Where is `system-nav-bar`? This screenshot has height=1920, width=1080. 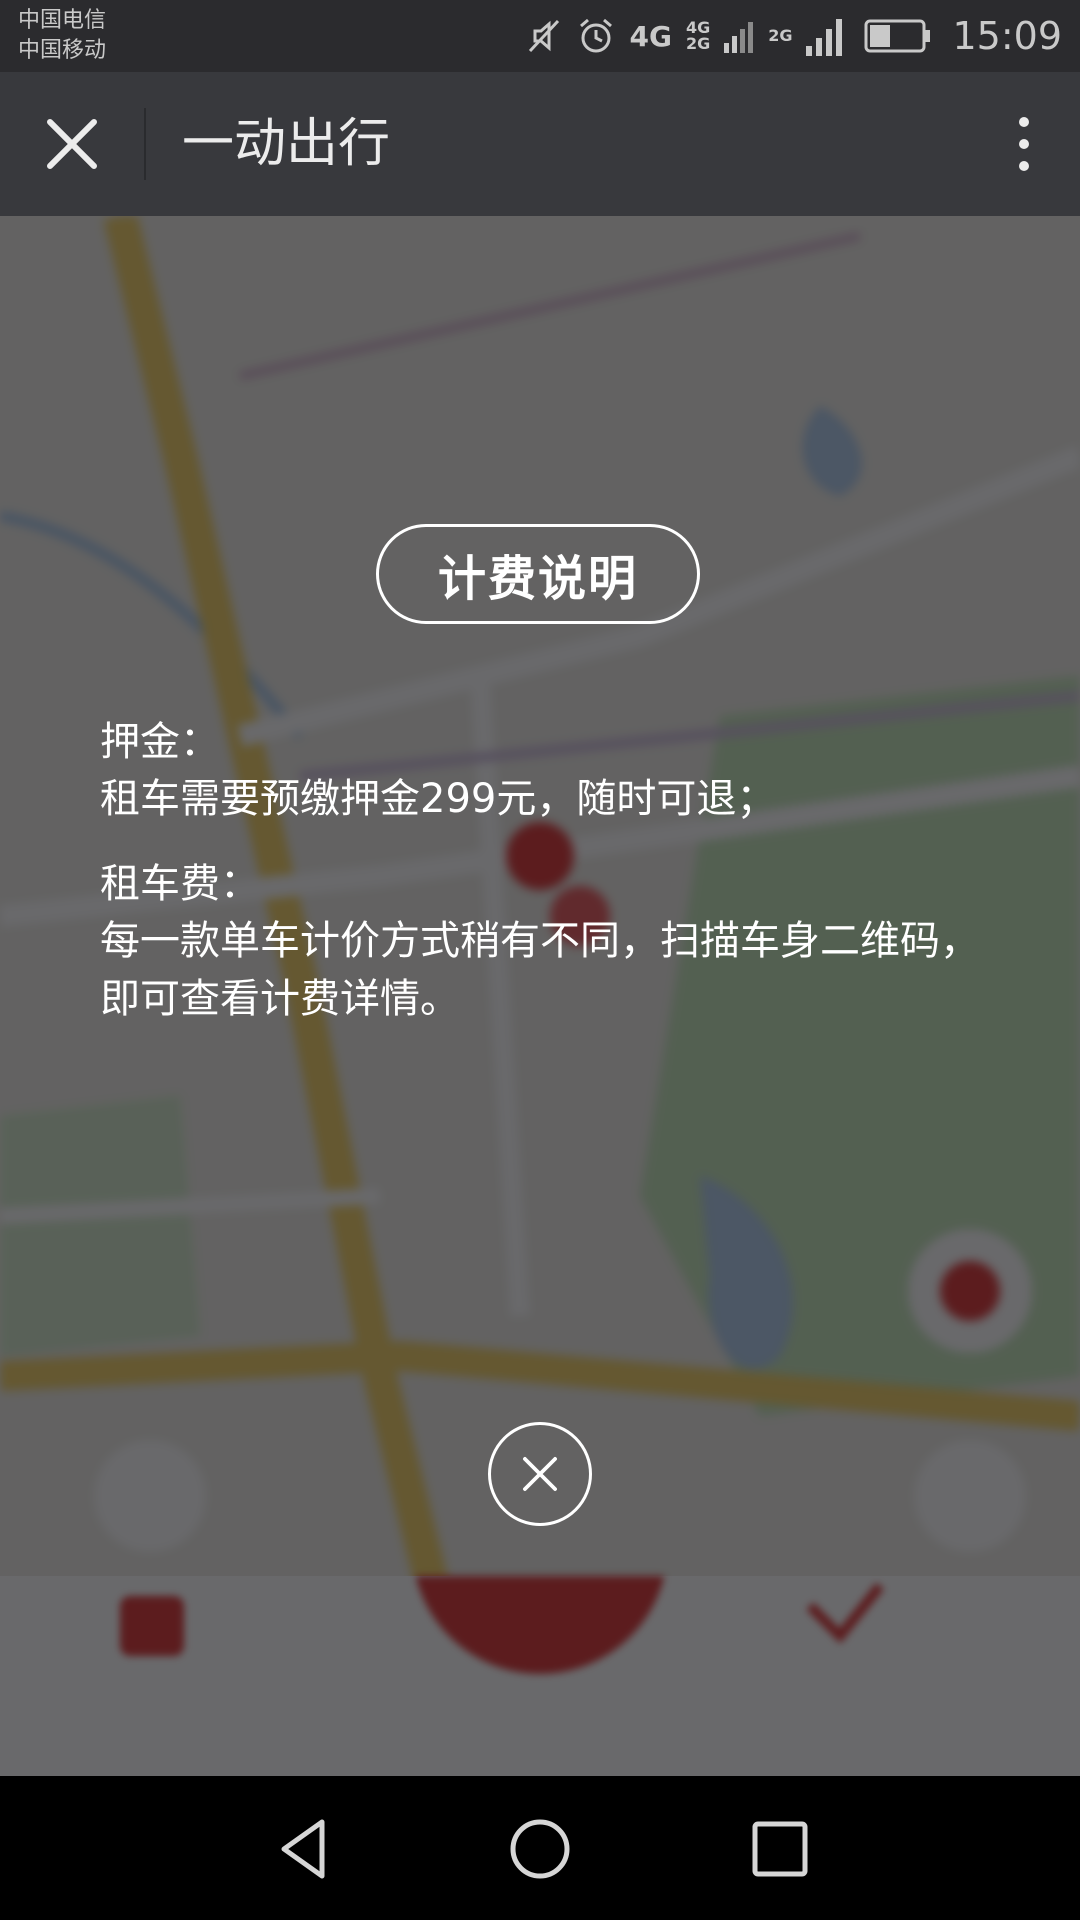 system-nav-bar is located at coordinates (540, 1848).